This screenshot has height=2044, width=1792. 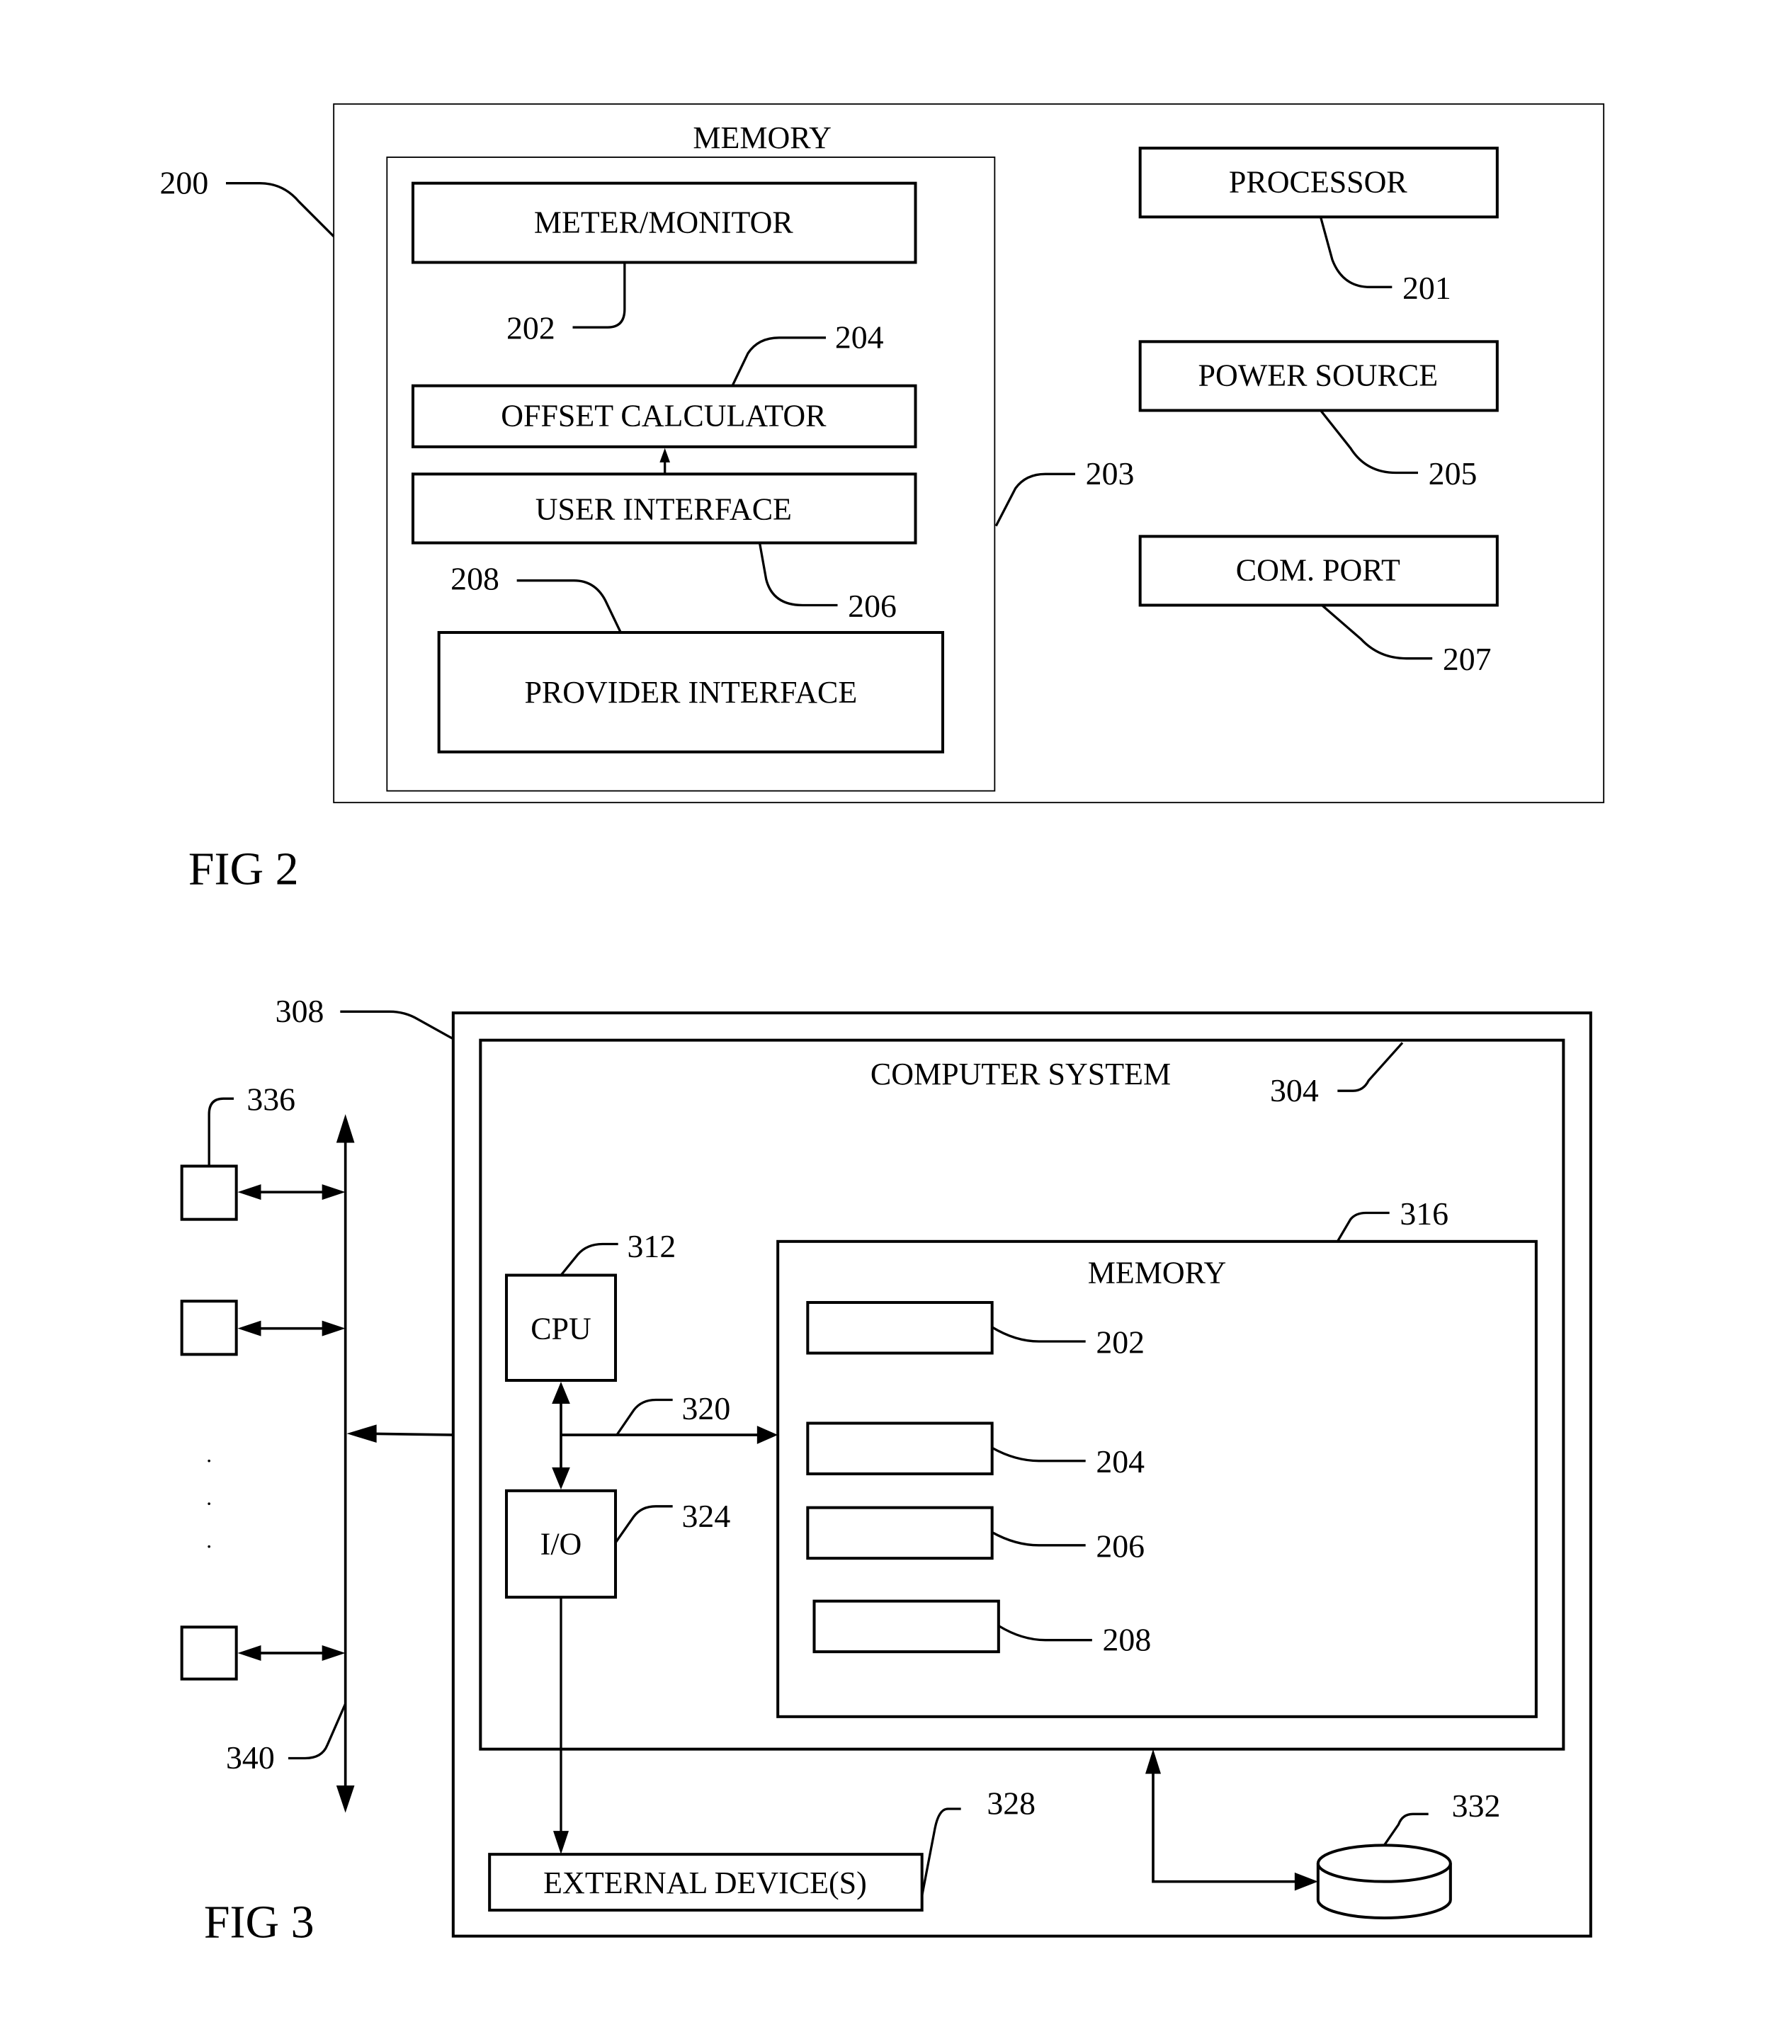 What do you see at coordinates (872, 606) in the screenshot?
I see `ref-206: 206` at bounding box center [872, 606].